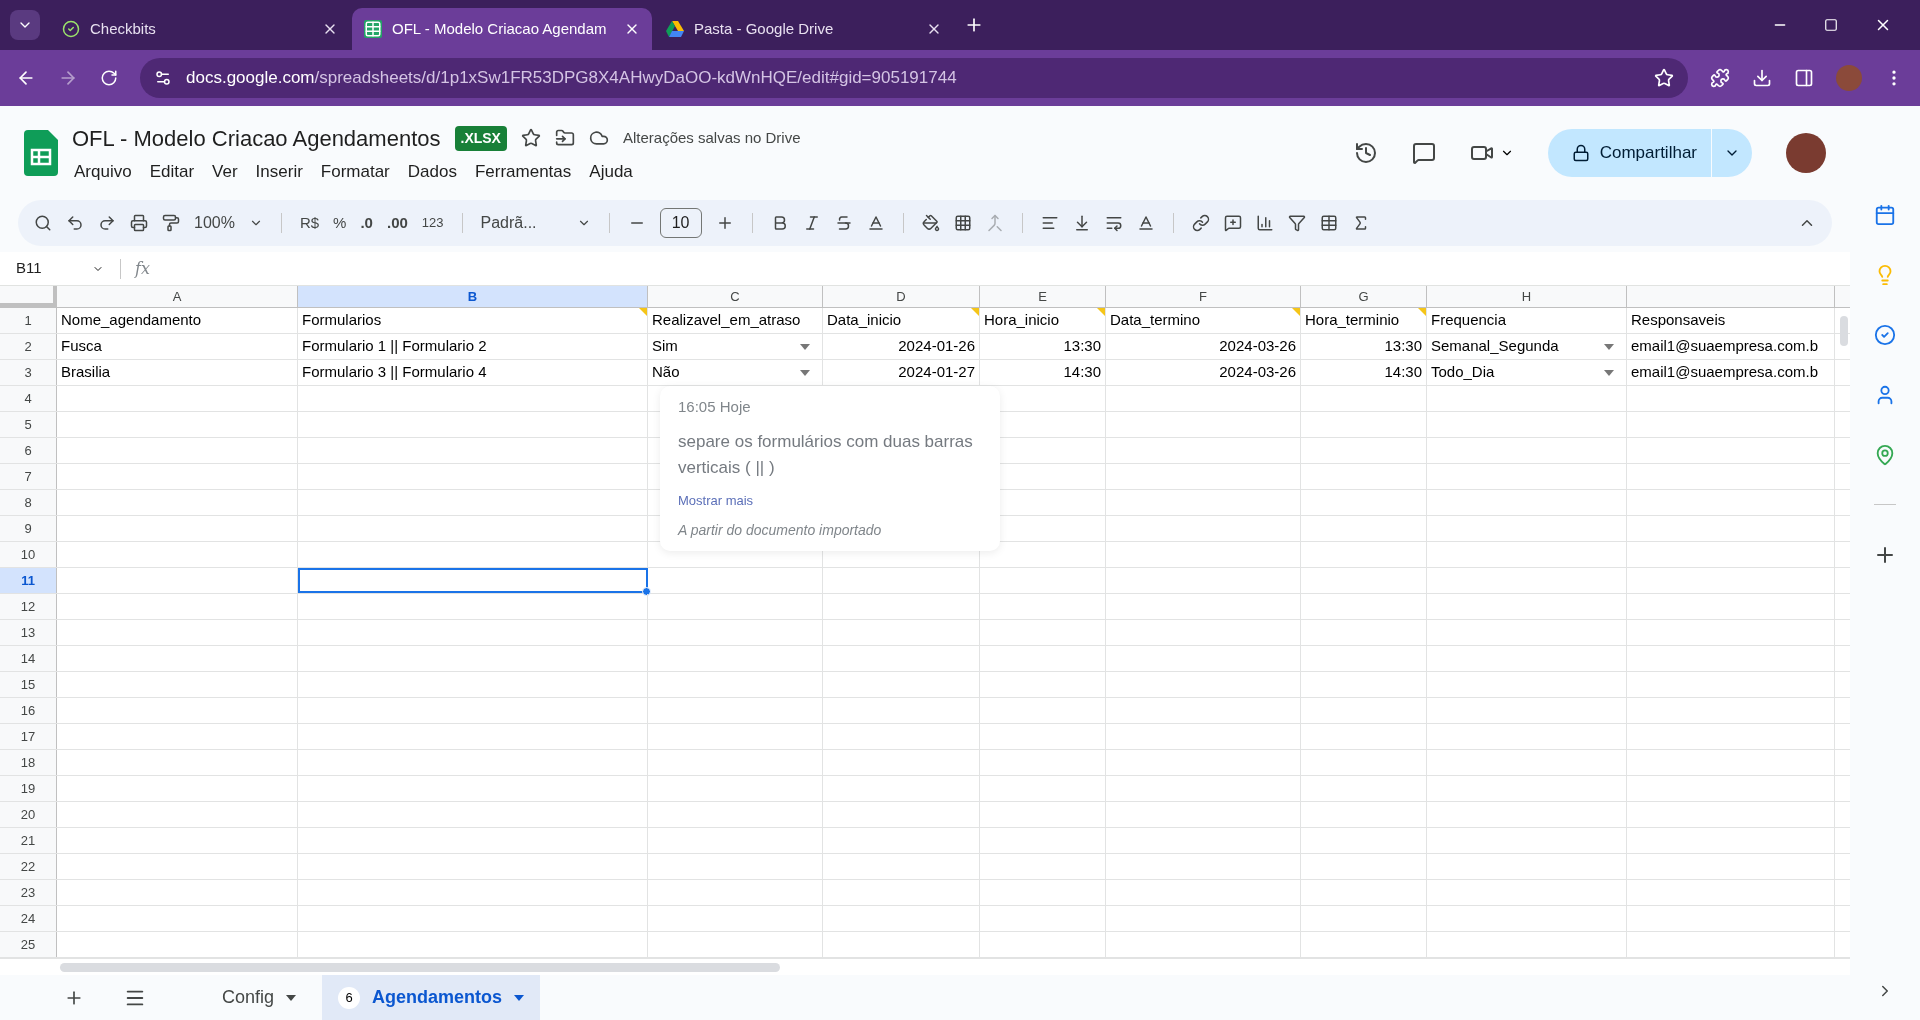 Image resolution: width=1920 pixels, height=1020 pixels. What do you see at coordinates (28, 866) in the screenshot?
I see `row-header: 22` at bounding box center [28, 866].